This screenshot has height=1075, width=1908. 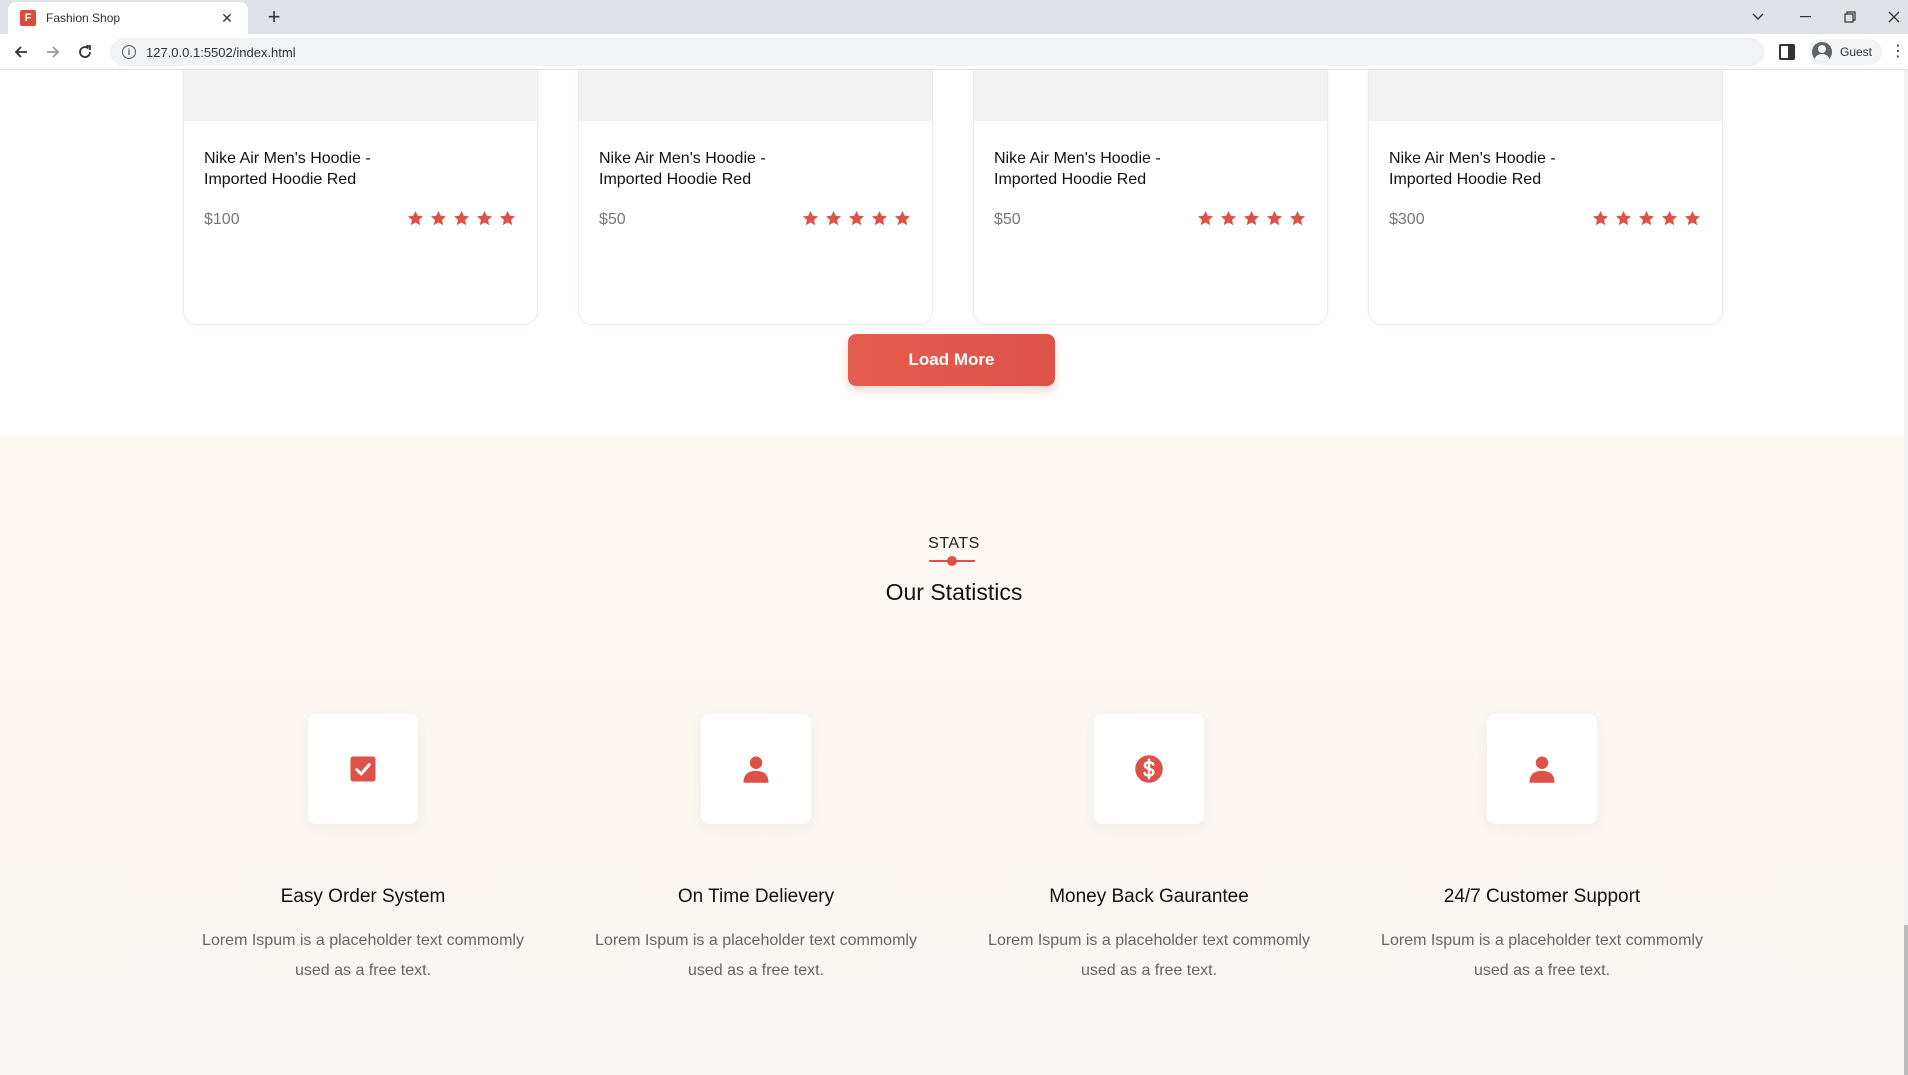 What do you see at coordinates (1758, 17) in the screenshot?
I see `tab-search-icon` at bounding box center [1758, 17].